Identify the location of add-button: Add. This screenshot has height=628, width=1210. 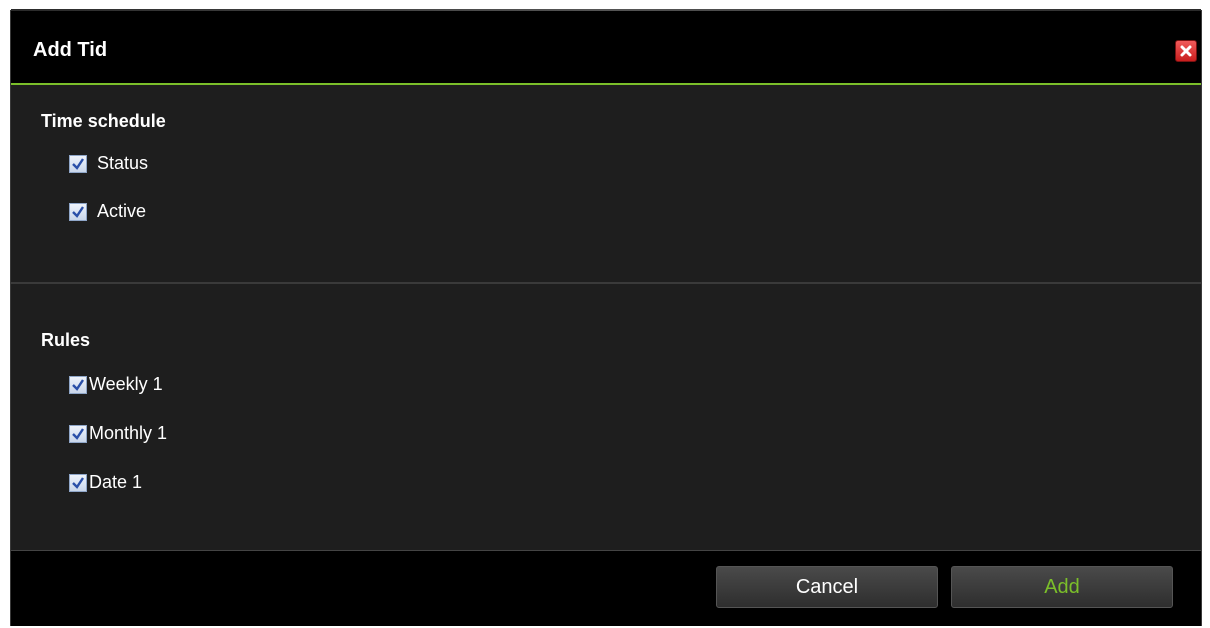
(1062, 587).